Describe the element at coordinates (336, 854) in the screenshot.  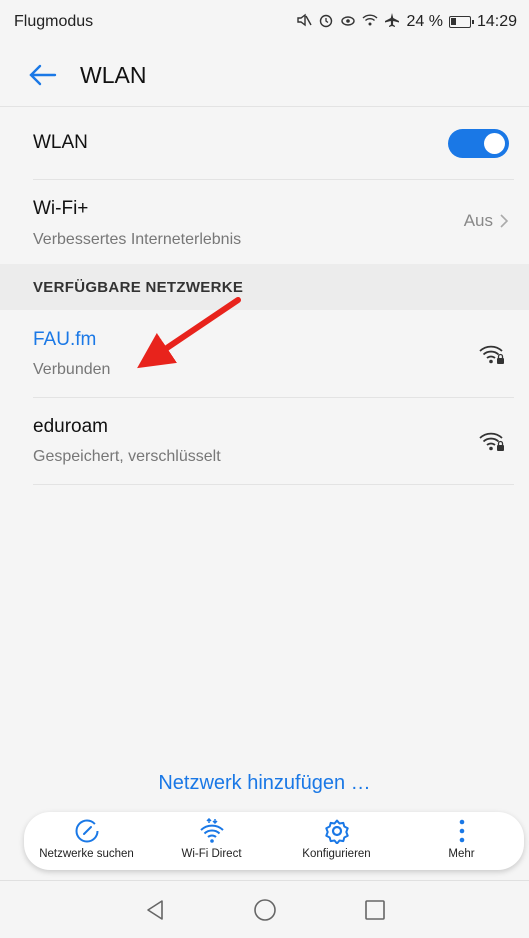
I see `toolbar-label: Konfigurieren` at that location.